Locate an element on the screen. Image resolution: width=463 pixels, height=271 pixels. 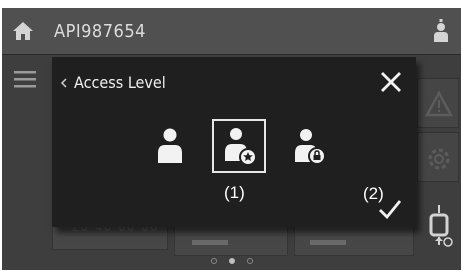
dialog-title: Access Level is located at coordinates (120, 82).